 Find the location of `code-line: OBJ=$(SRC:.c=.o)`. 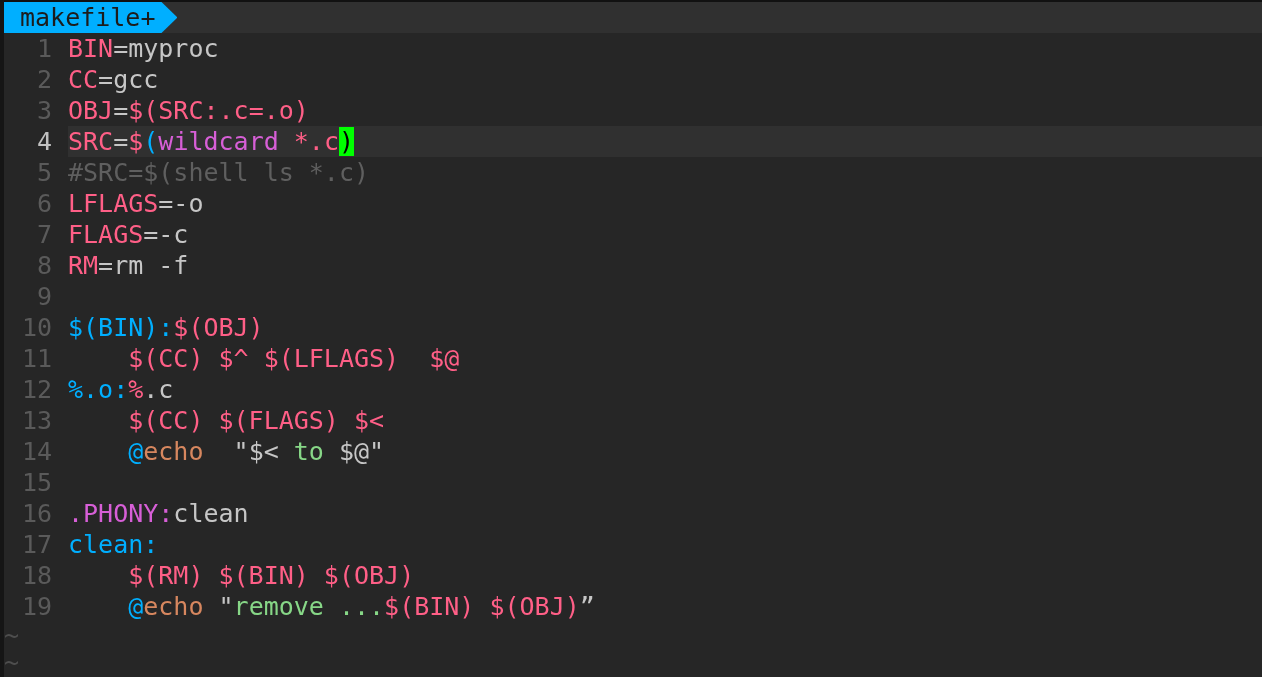

code-line: OBJ=$(SRC:.c=.o) is located at coordinates (188, 110).